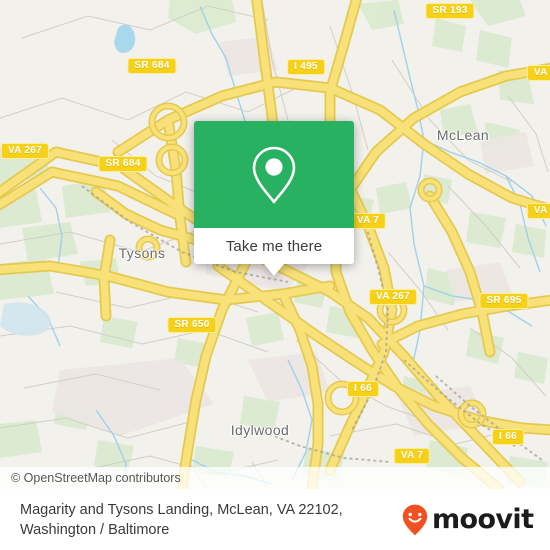 The image size is (550, 550). Describe the element at coordinates (538, 73) in the screenshot. I see `road-shield-va-7-ne: VA 7` at that location.